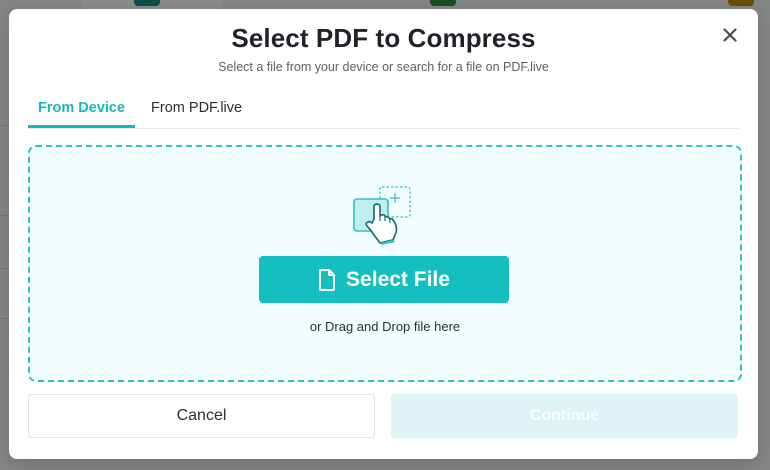 The width and height of the screenshot is (770, 470). I want to click on file-icon, so click(327, 279).